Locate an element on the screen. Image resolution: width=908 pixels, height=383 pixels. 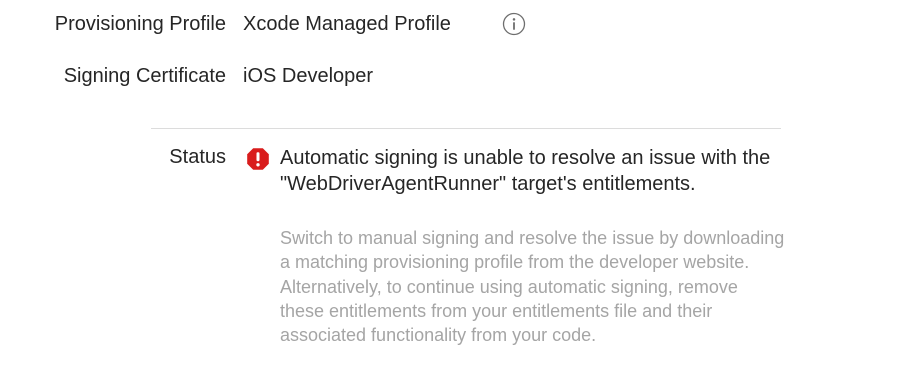
signing-certificate-label: Signing Certificate is located at coordinates (144, 76).